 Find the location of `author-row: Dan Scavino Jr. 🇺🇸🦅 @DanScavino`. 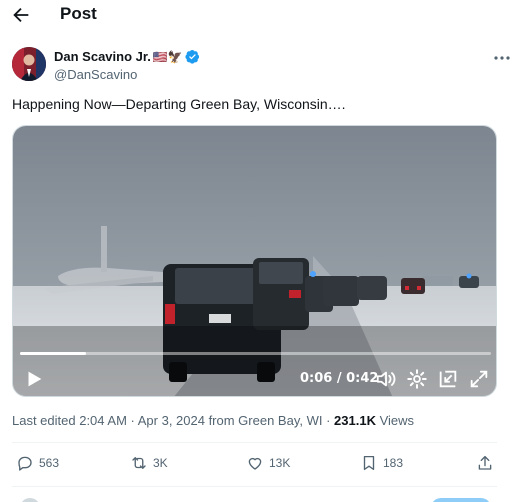

author-row: Dan Scavino Jr. 🇺🇸🦅 @DanScavino is located at coordinates (262, 66).